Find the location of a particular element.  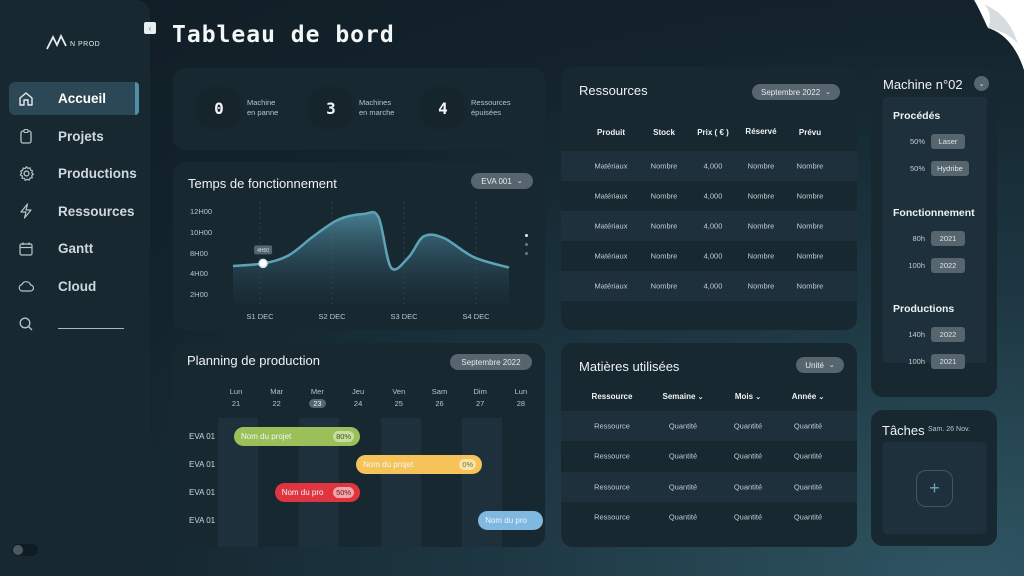

plus-icon: + is located at coordinates (934, 488).